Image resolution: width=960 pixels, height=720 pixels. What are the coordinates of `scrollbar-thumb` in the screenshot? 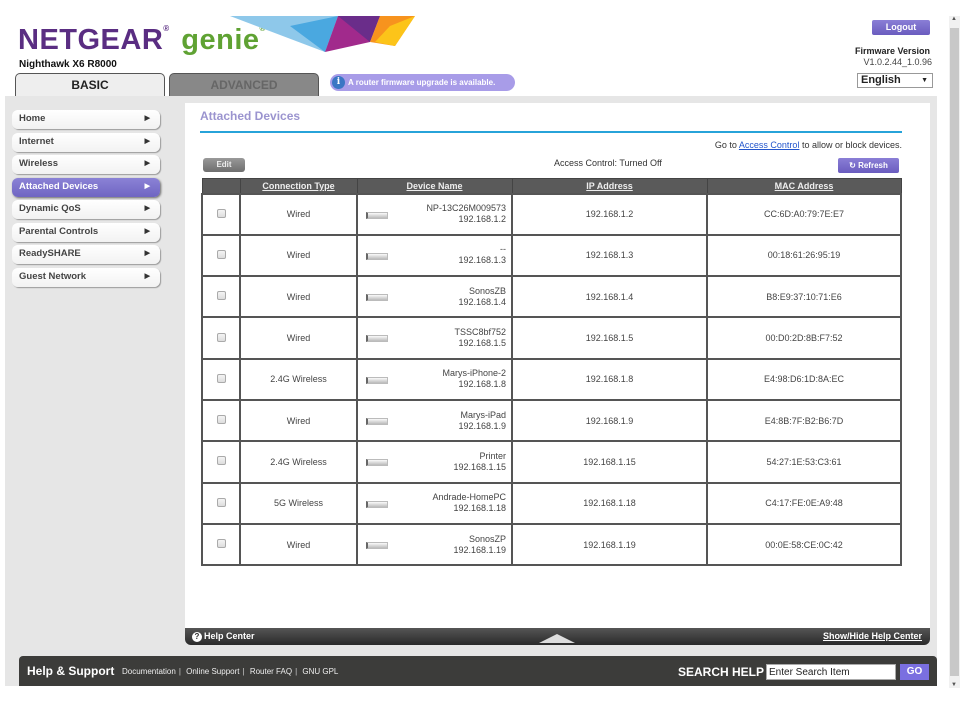 It's located at (954, 352).